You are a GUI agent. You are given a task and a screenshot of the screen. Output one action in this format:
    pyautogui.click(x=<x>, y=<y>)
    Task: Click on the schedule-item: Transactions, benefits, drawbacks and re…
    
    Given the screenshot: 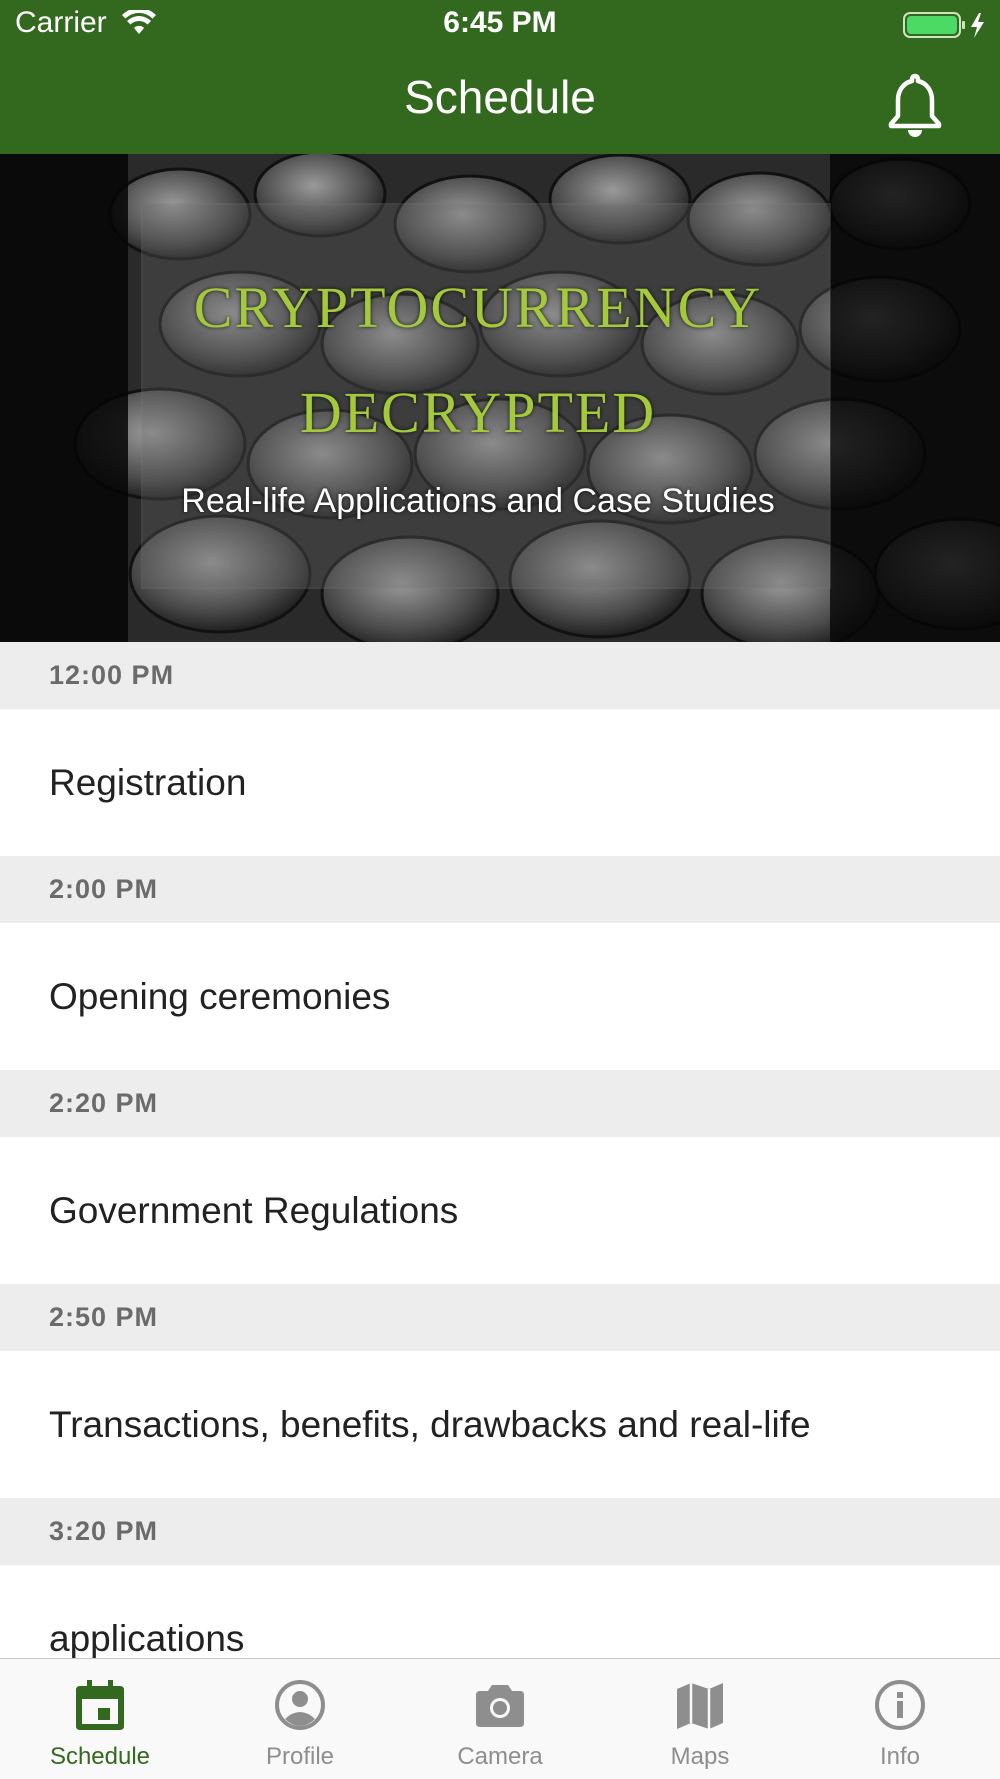 What is the action you would take?
    pyautogui.click(x=500, y=1424)
    